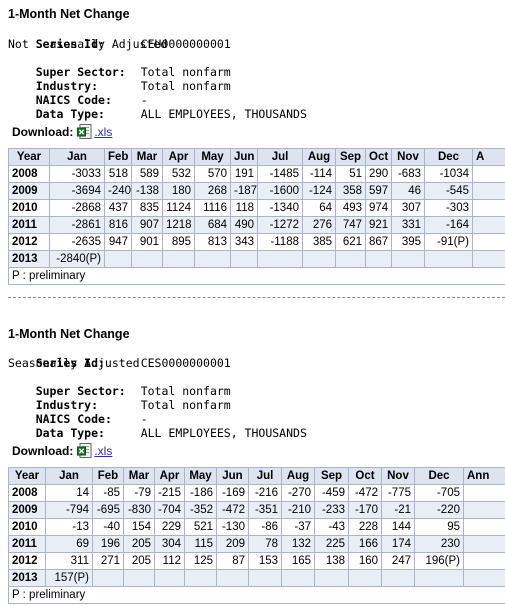 This screenshot has height=606, width=505. Describe the element at coordinates (398, 510) in the screenshot. I see `value-cell: -21` at that location.